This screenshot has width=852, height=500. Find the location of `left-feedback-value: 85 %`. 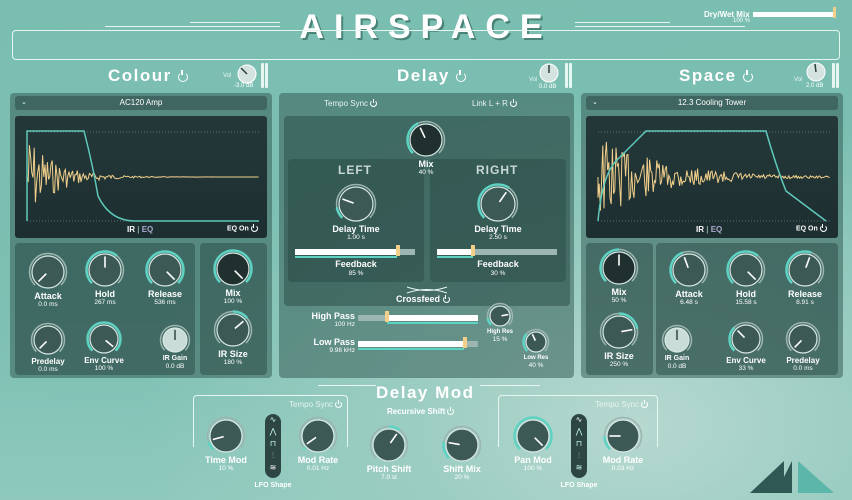

left-feedback-value: 85 % is located at coordinates (356, 273).